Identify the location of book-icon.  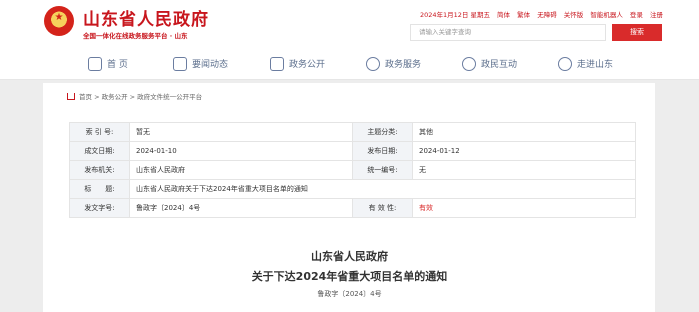
(180, 63).